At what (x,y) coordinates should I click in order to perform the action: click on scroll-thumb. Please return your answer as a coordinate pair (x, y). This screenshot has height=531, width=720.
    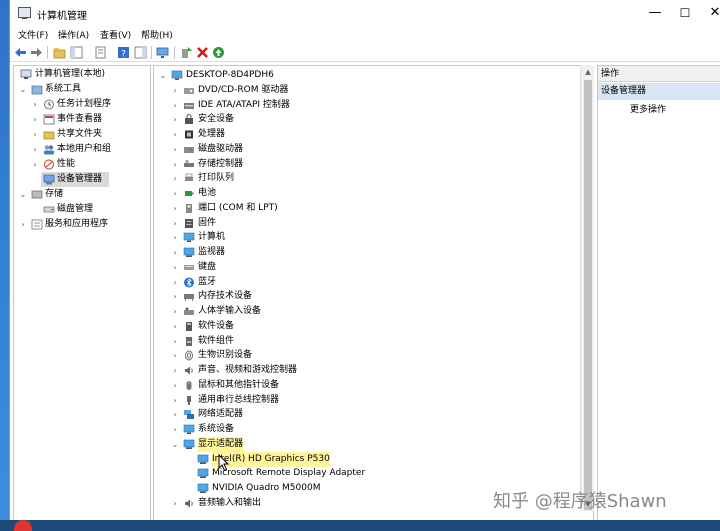
    Looking at the image, I should click on (588, 295).